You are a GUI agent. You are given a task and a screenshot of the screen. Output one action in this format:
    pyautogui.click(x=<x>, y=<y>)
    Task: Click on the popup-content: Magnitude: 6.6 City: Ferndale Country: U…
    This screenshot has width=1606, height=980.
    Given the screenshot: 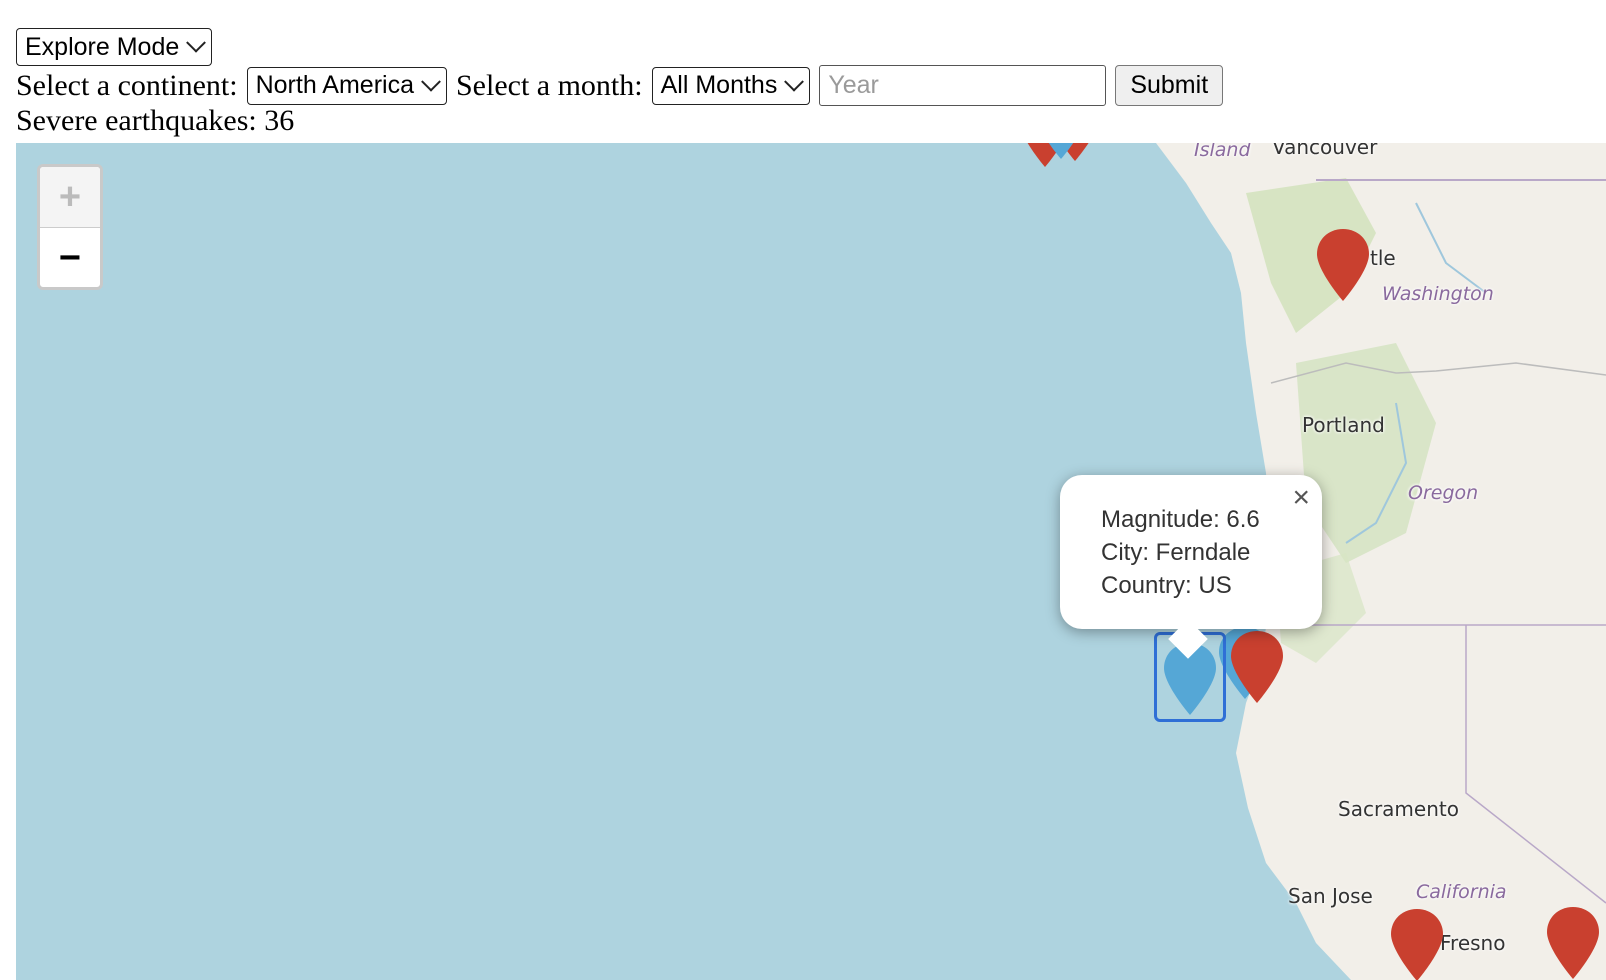 What is the action you would take?
    pyautogui.click(x=1180, y=552)
    